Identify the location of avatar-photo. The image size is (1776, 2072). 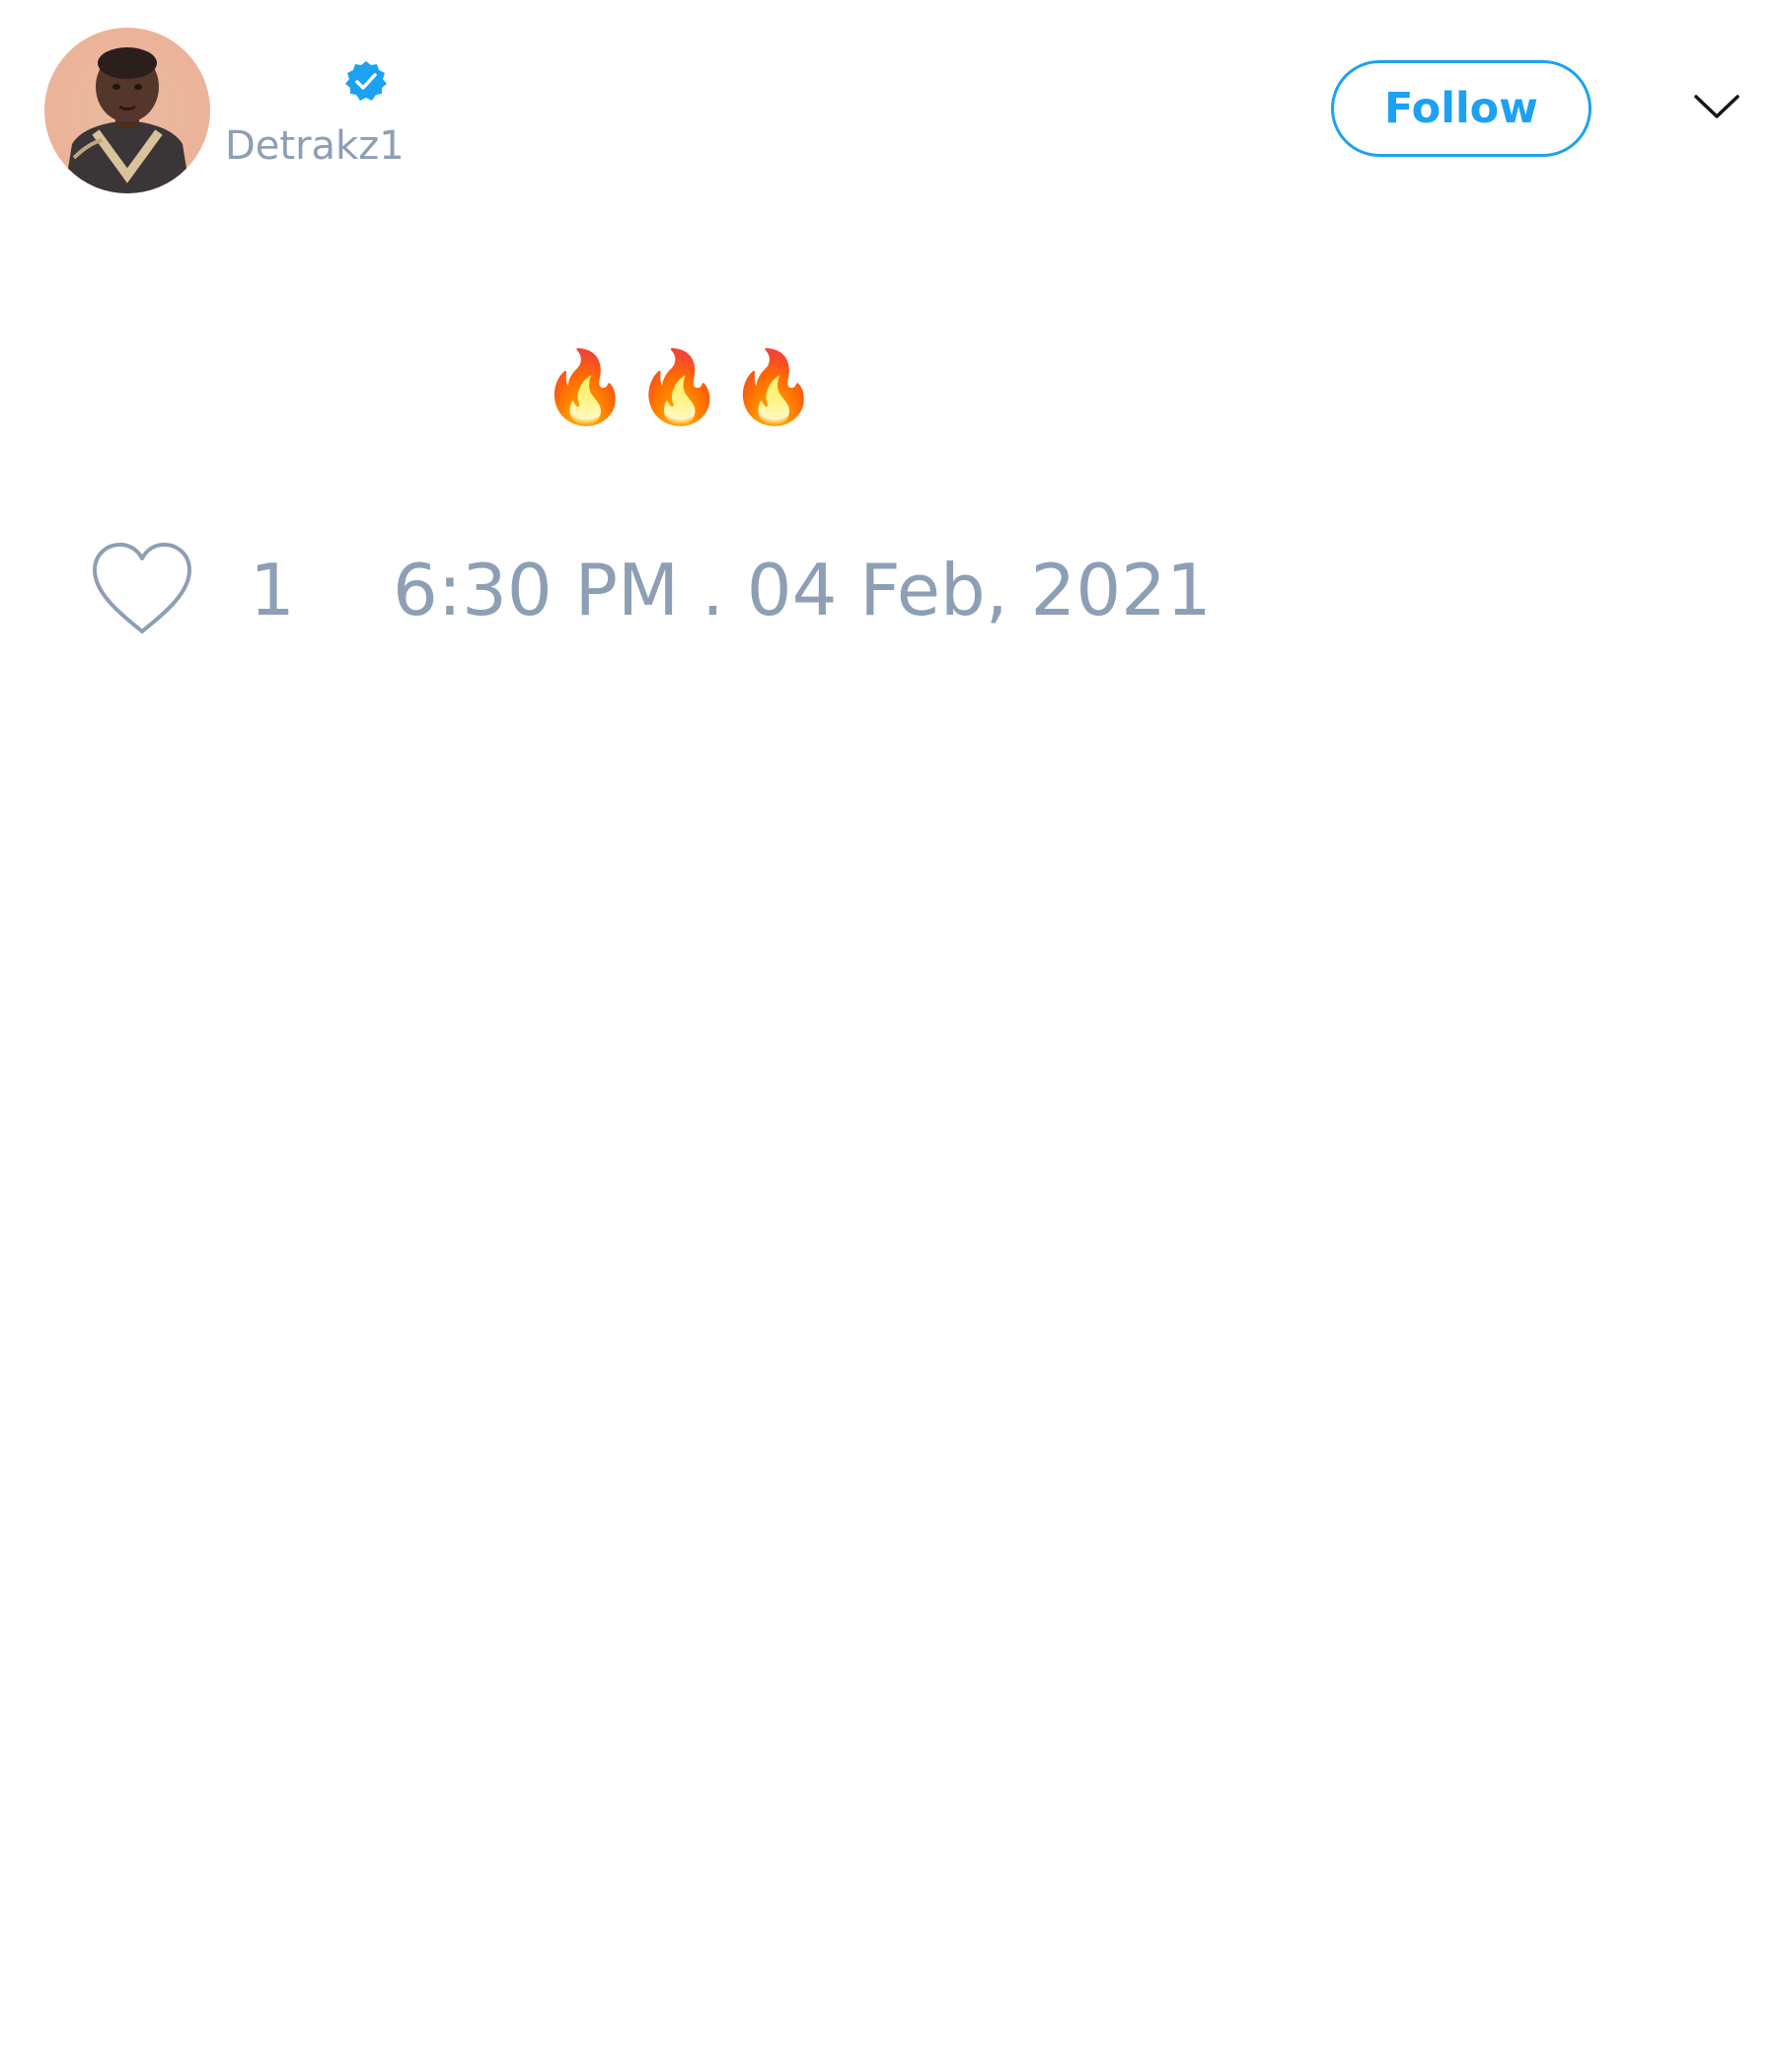
(127, 111).